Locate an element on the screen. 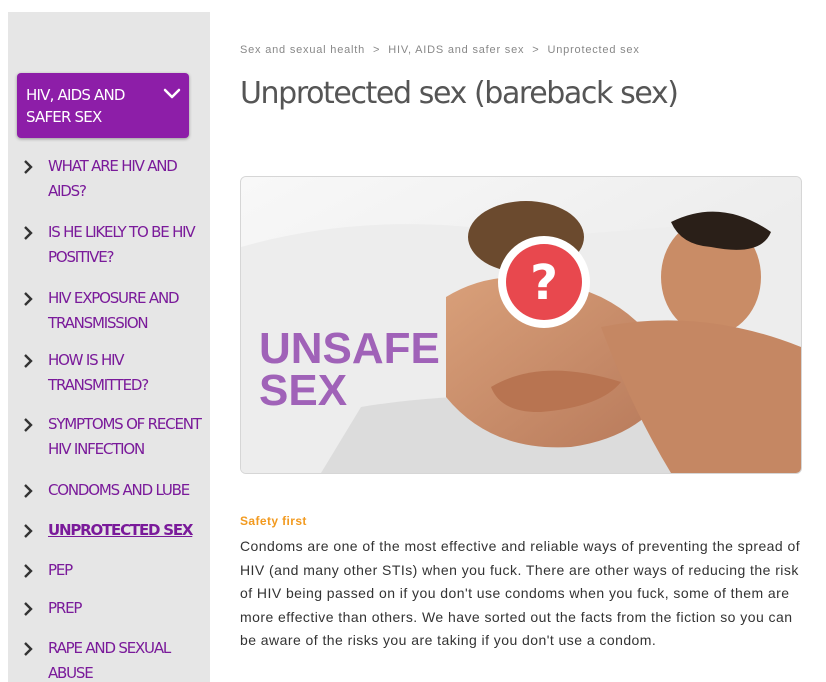 Image resolution: width=826 pixels, height=682 pixels. sidebar-item-label: SYMPTOMS OF RECENT HIV INFECTION is located at coordinates (125, 436).